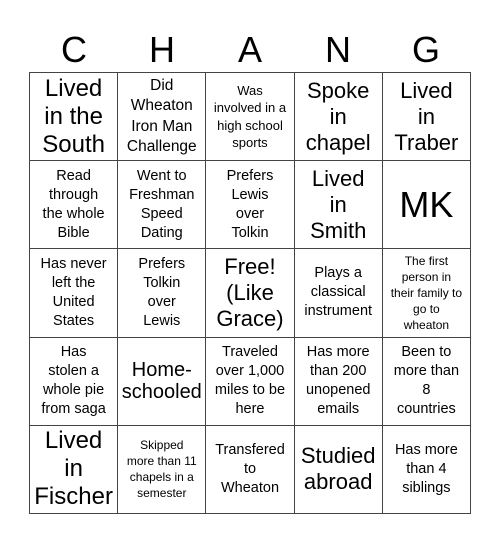 The image size is (500, 544). Describe the element at coordinates (425, 49) in the screenshot. I see `header-letter-g: G` at that location.